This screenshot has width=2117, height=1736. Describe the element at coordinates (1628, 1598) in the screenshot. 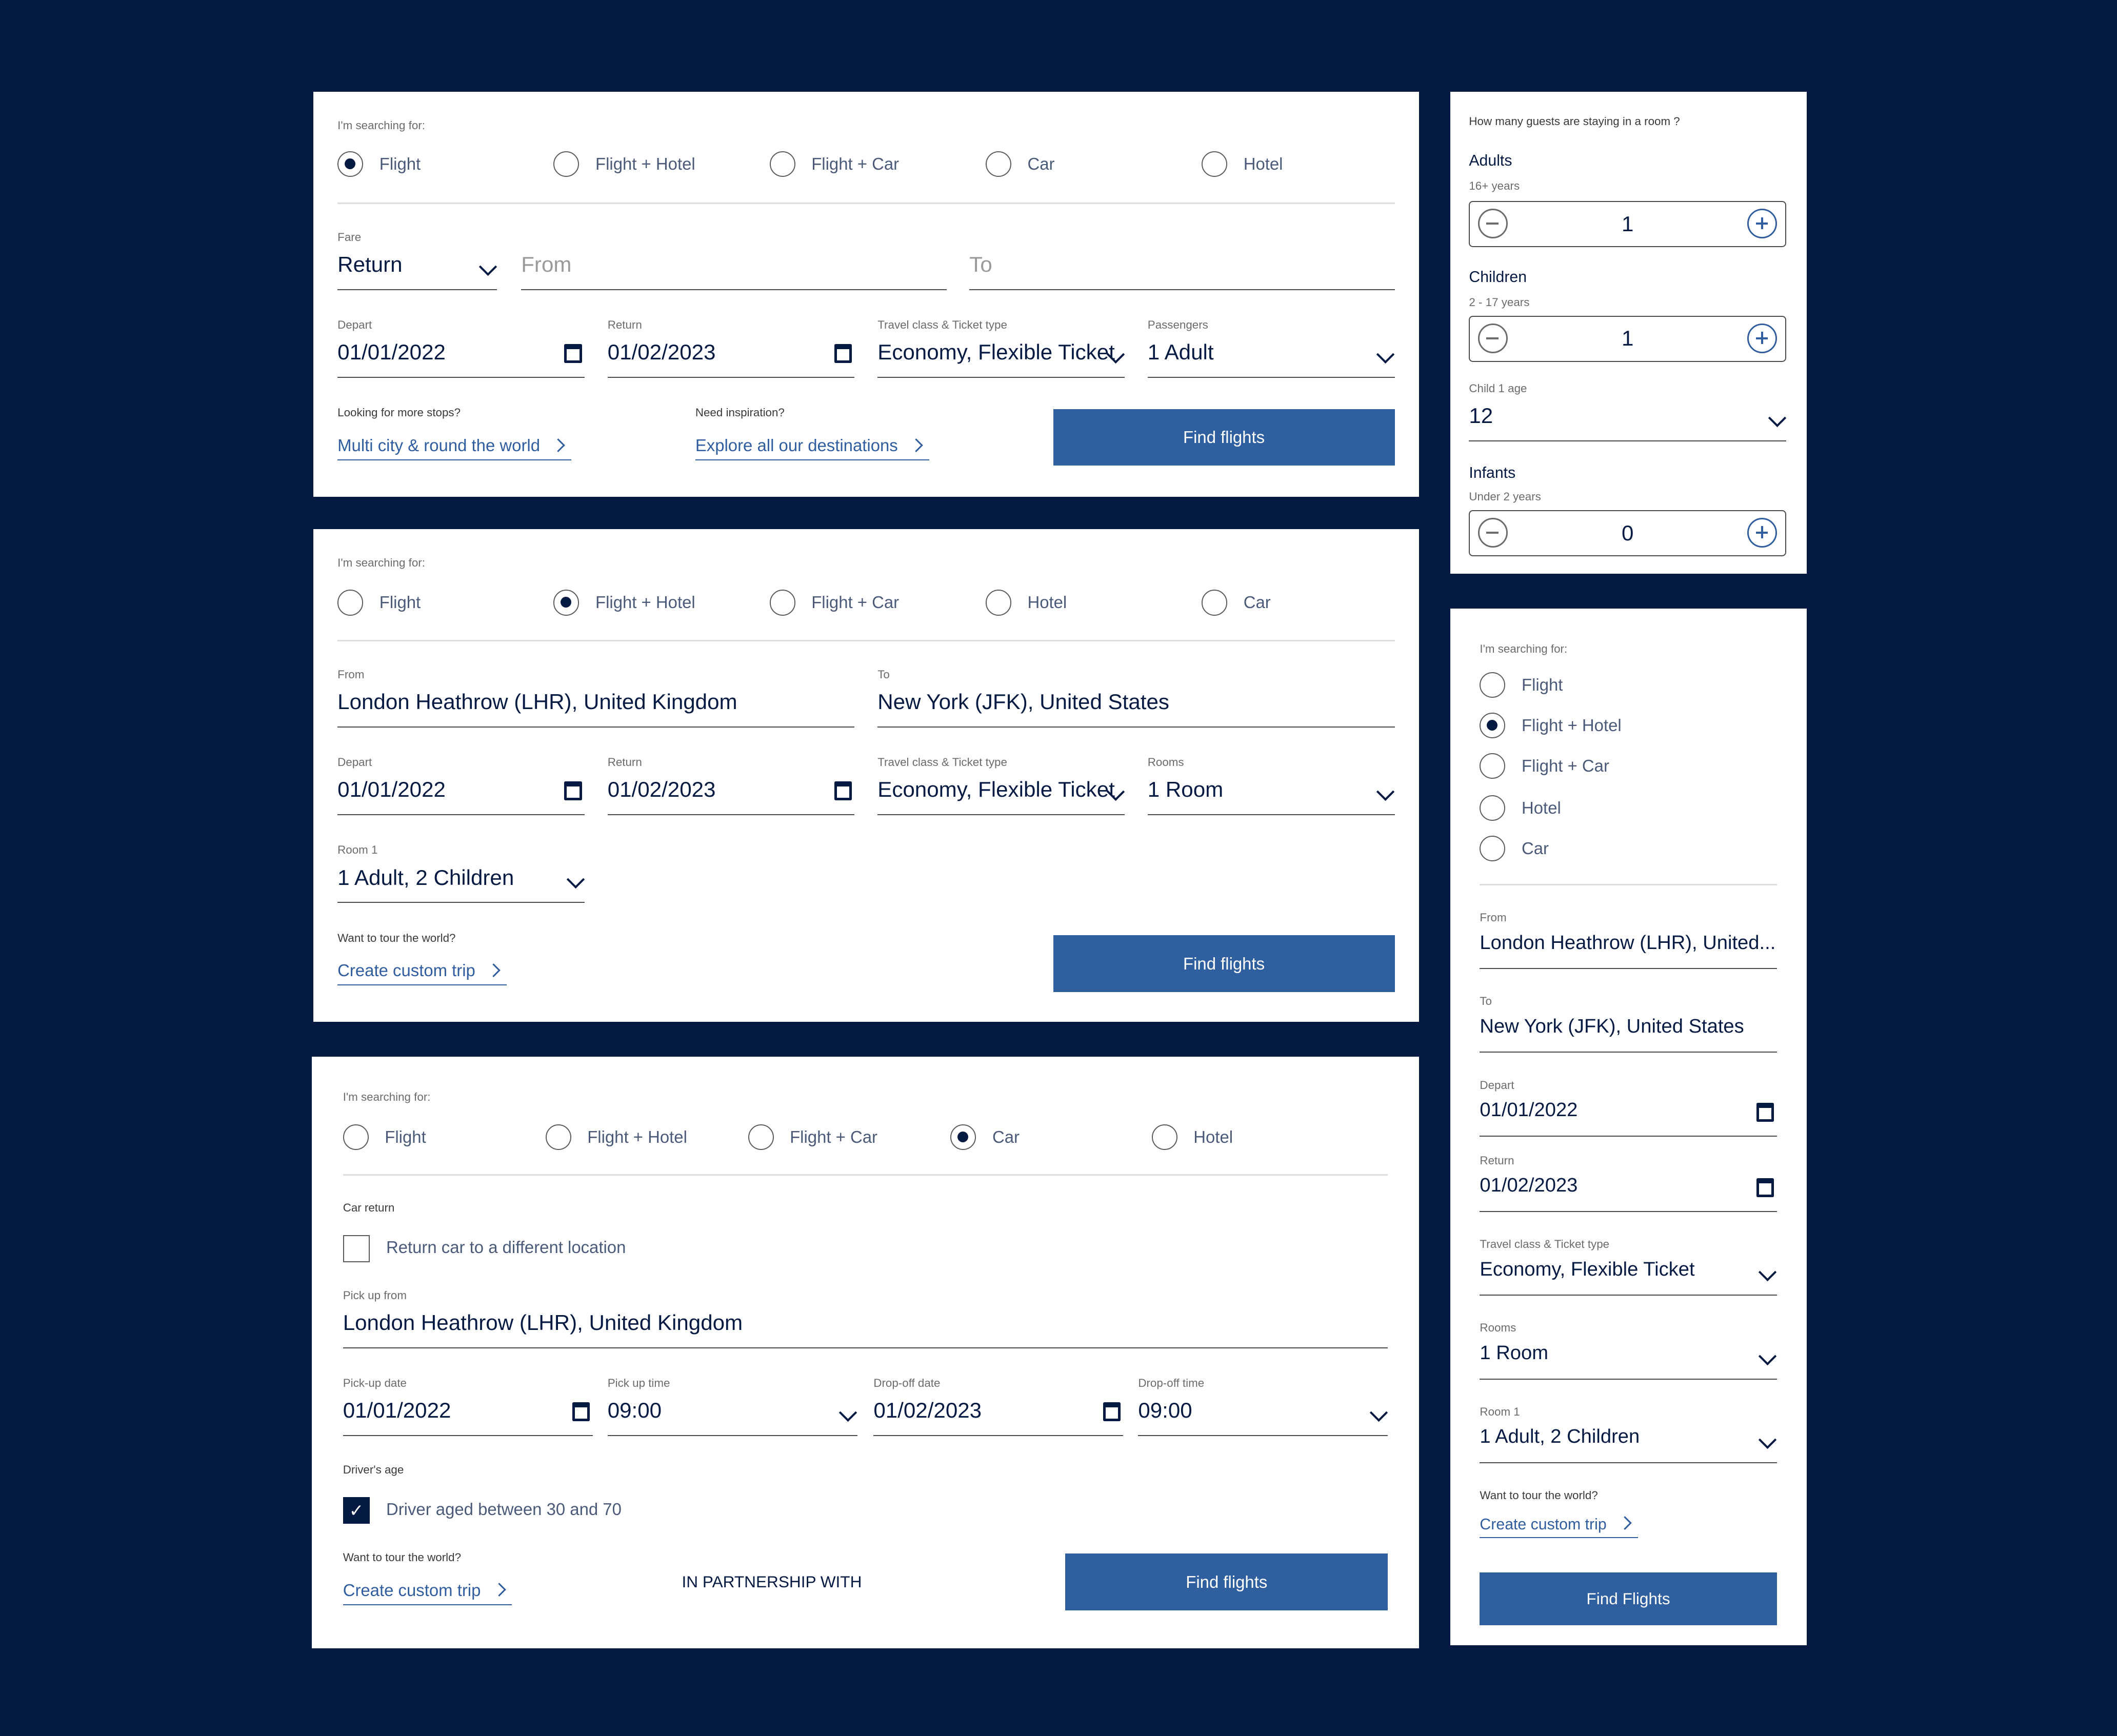

I see `find-flights-button: Find Flights` at that location.